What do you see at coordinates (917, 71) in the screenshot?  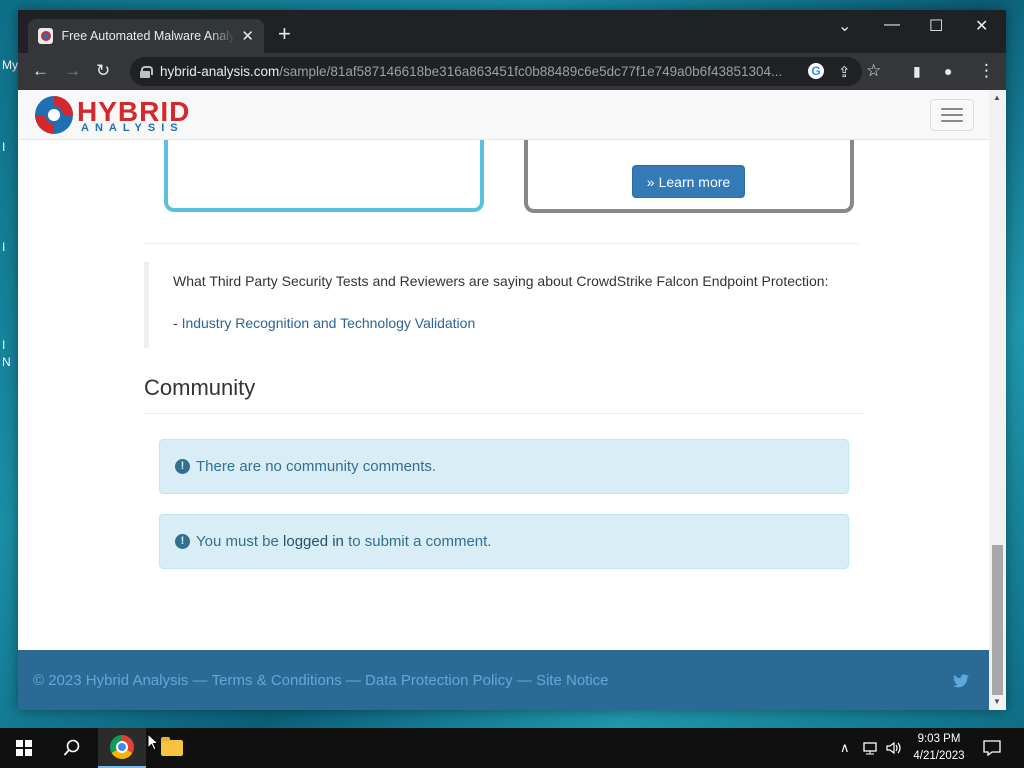 I see `side-panel-icon: ▮` at bounding box center [917, 71].